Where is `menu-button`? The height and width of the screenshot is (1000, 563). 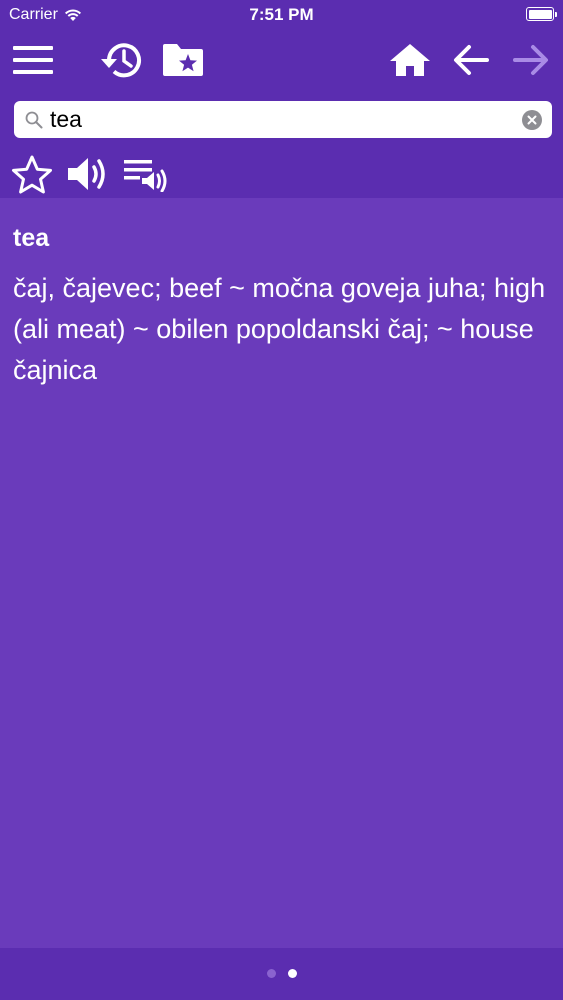 menu-button is located at coordinates (33, 60).